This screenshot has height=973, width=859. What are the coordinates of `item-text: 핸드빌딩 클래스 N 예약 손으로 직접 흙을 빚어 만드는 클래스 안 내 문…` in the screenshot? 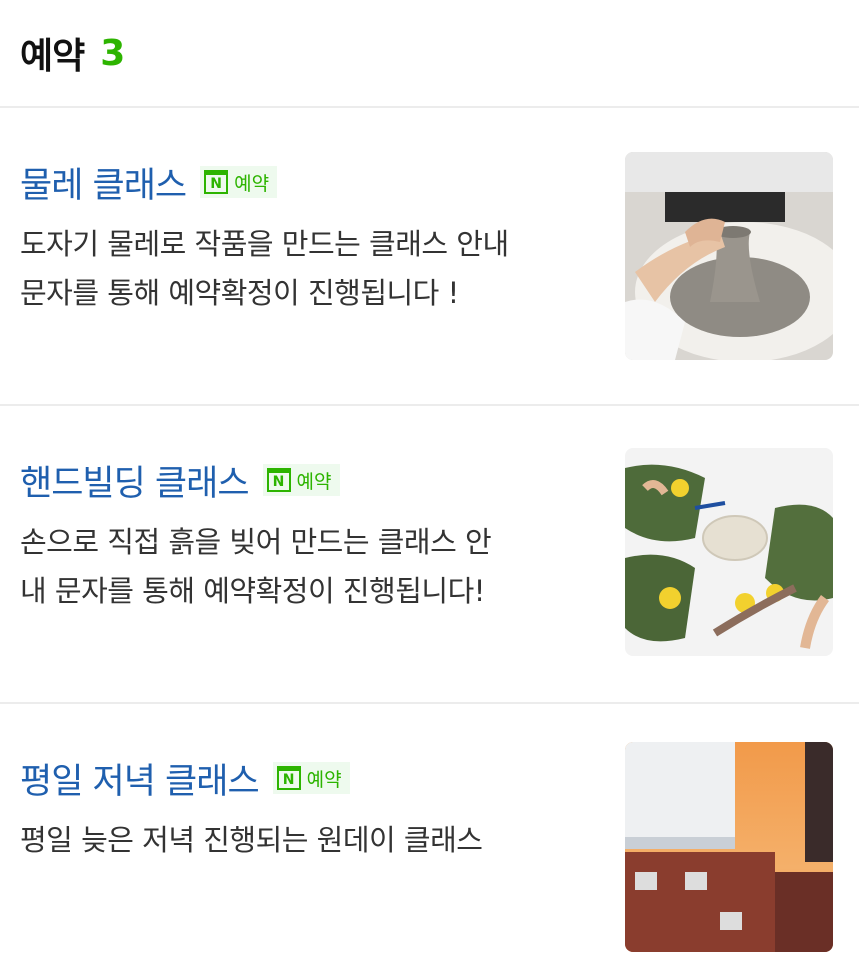 It's located at (315, 536).